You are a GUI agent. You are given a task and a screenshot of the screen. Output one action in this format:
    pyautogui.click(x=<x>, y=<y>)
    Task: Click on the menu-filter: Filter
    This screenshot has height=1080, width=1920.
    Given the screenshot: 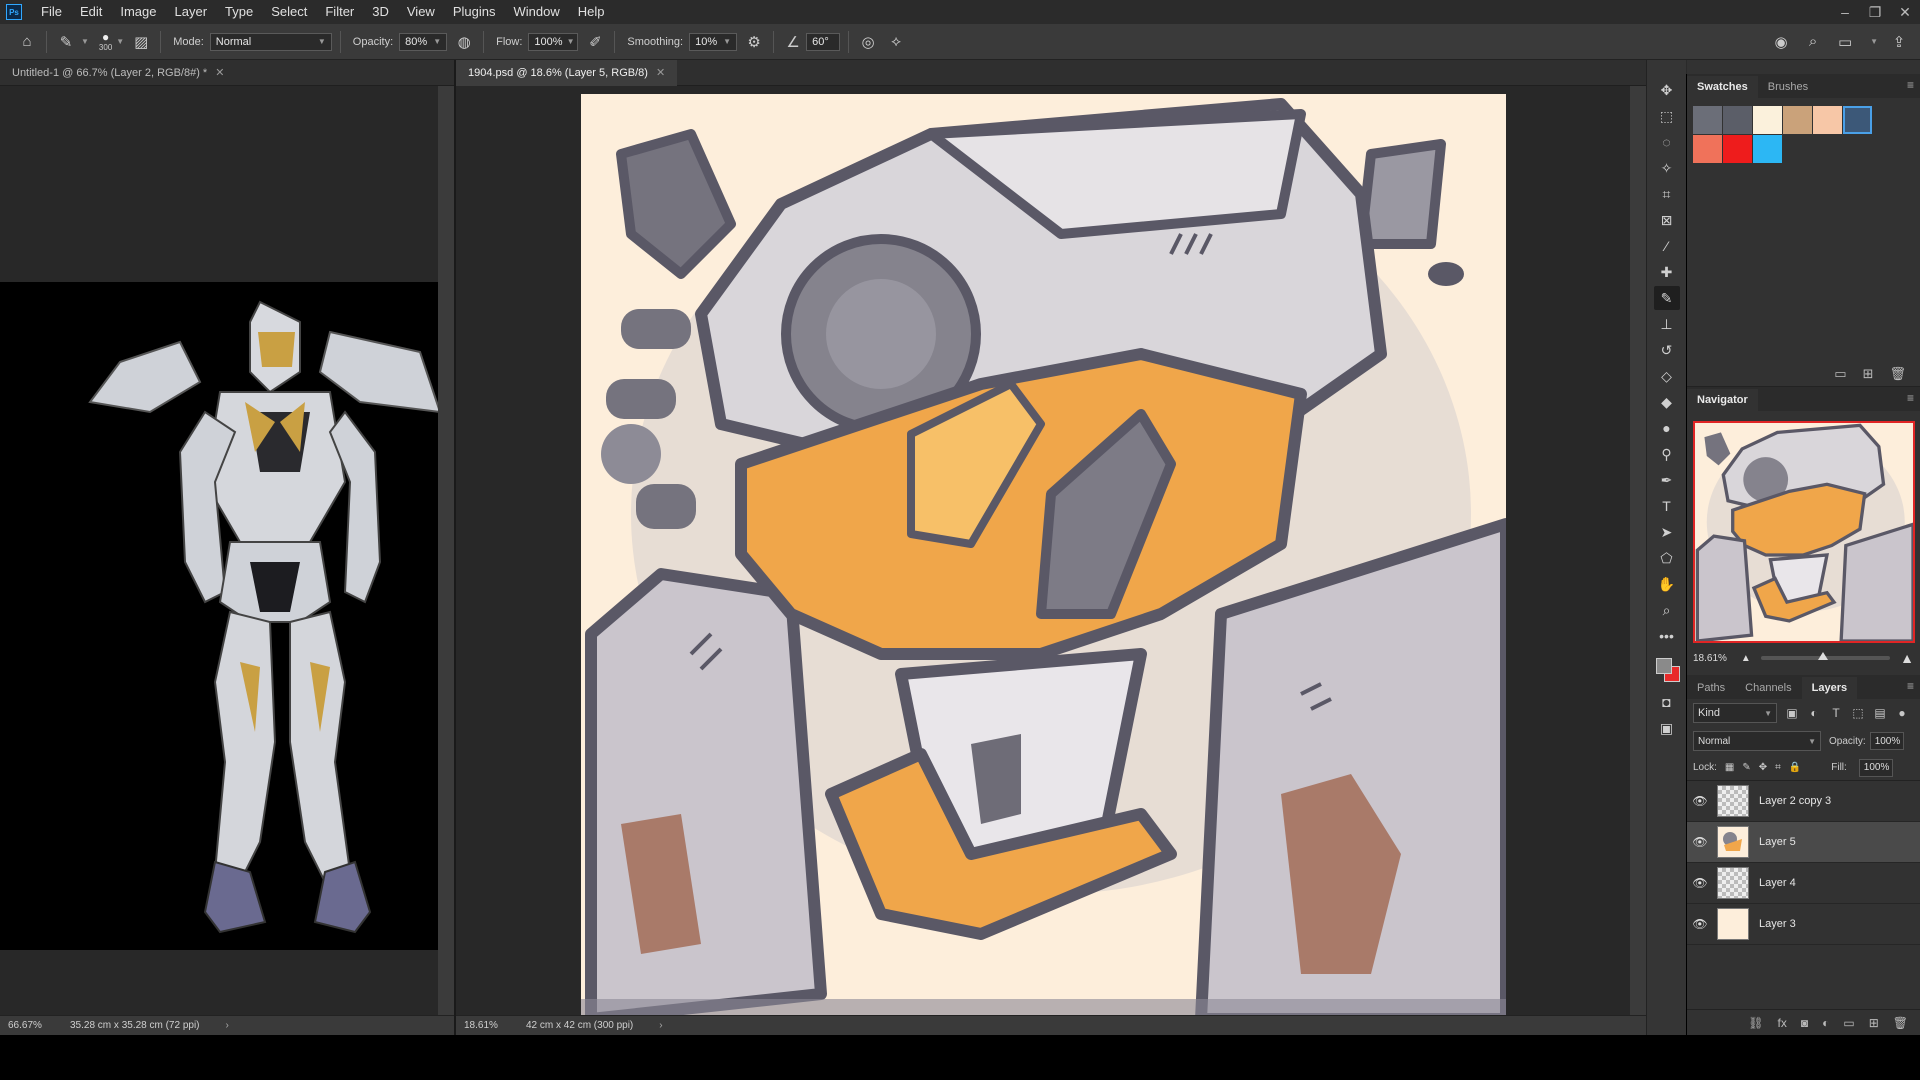 What is the action you would take?
    pyautogui.click(x=339, y=12)
    